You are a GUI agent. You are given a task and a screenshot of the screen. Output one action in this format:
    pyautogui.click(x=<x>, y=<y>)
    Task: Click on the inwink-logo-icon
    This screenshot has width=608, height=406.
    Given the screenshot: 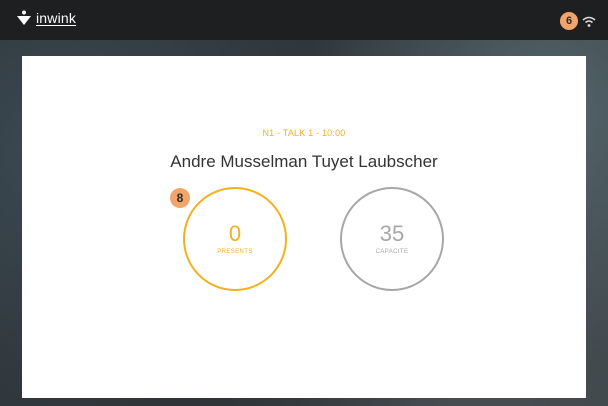 What is the action you would take?
    pyautogui.click(x=24, y=18)
    